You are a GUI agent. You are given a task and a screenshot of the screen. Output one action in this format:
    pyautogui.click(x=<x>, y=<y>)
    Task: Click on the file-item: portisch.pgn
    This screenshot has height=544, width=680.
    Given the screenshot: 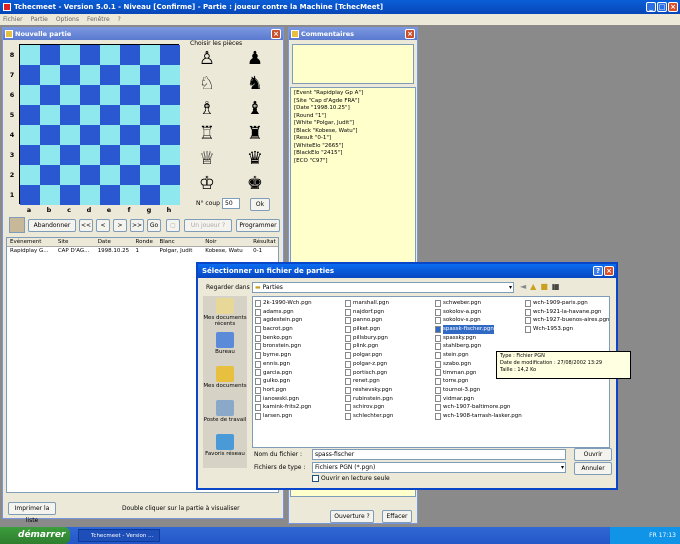 What is the action you would take?
    pyautogui.click(x=390, y=373)
    